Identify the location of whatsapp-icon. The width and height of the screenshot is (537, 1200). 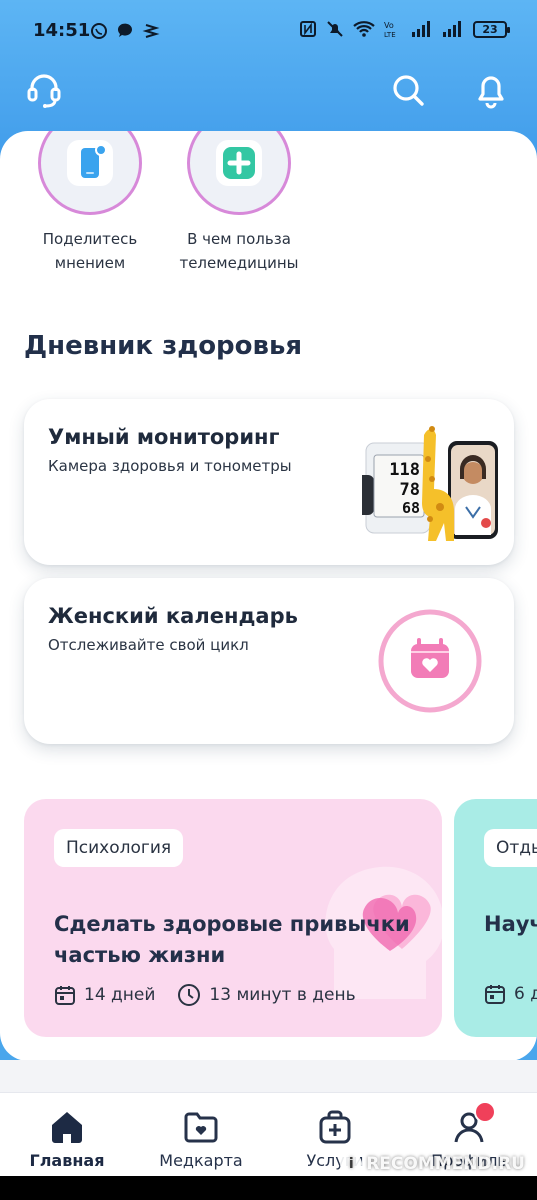
(99, 31).